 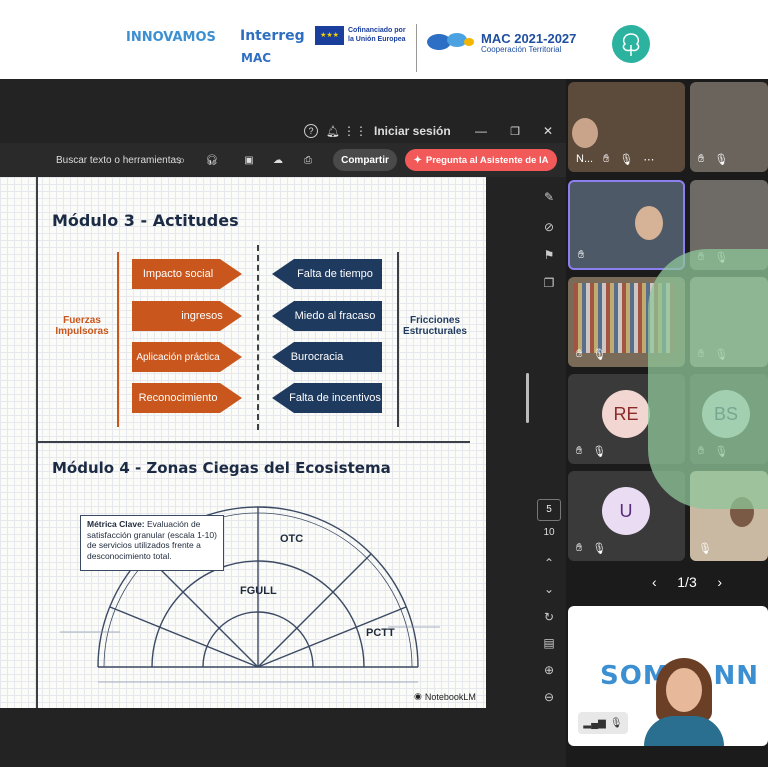 I want to click on participant-tile: N... ✋︎ 🎙︎ ⋯, so click(x=626, y=127).